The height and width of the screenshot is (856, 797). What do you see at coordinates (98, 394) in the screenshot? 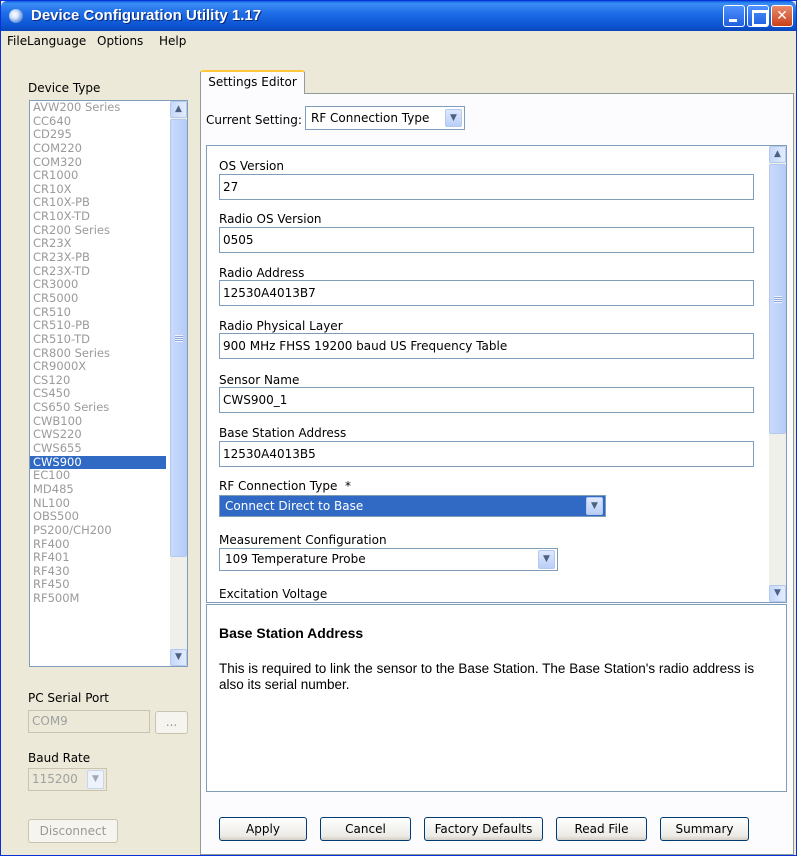
I see `list-item: CS450` at bounding box center [98, 394].